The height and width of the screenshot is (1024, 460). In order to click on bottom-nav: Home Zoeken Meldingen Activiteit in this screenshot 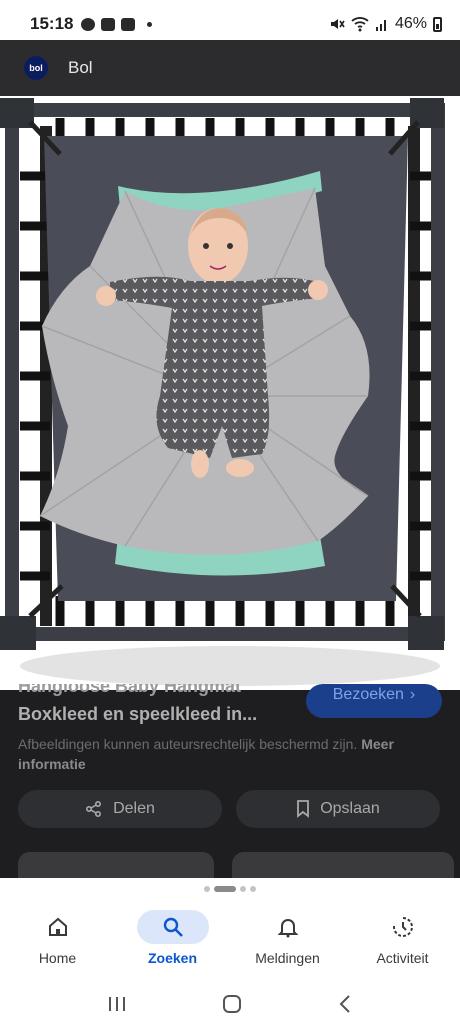, I will do `click(230, 945)`.